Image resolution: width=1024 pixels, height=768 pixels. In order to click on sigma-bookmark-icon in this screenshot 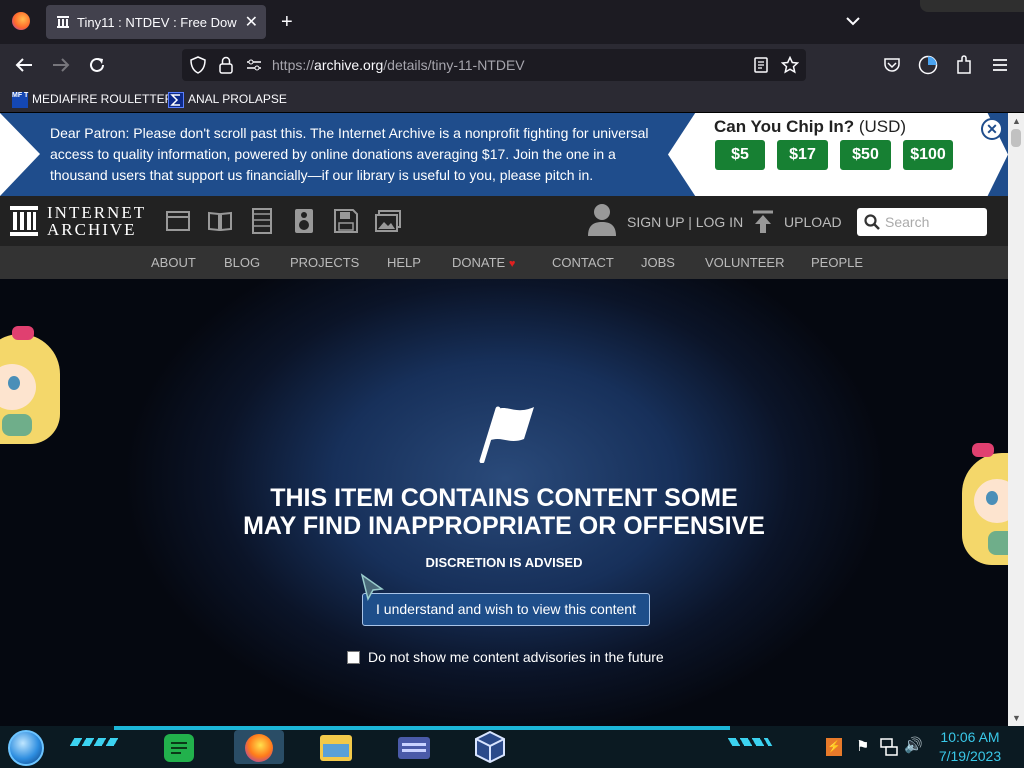, I will do `click(176, 100)`.